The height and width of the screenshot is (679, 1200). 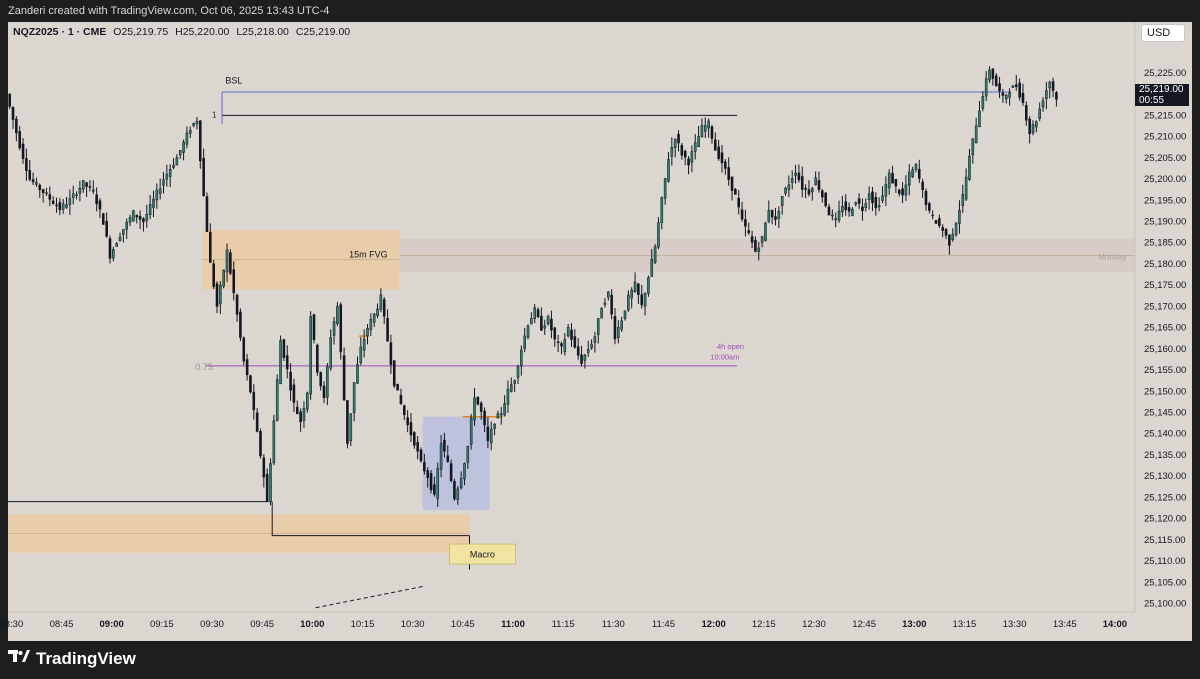 I want to click on price-tick-label: 25,170.00, so click(x=1165, y=306).